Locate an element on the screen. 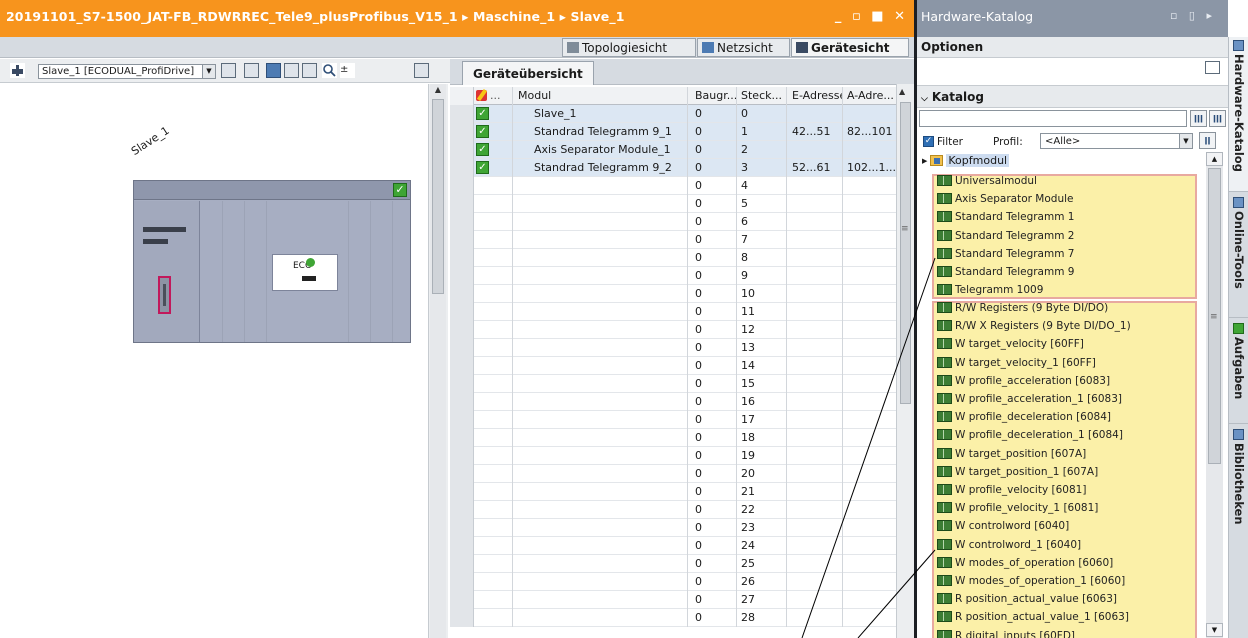 The width and height of the screenshot is (1248, 638). catalog-item: Universalmodul is located at coordinates (987, 181).